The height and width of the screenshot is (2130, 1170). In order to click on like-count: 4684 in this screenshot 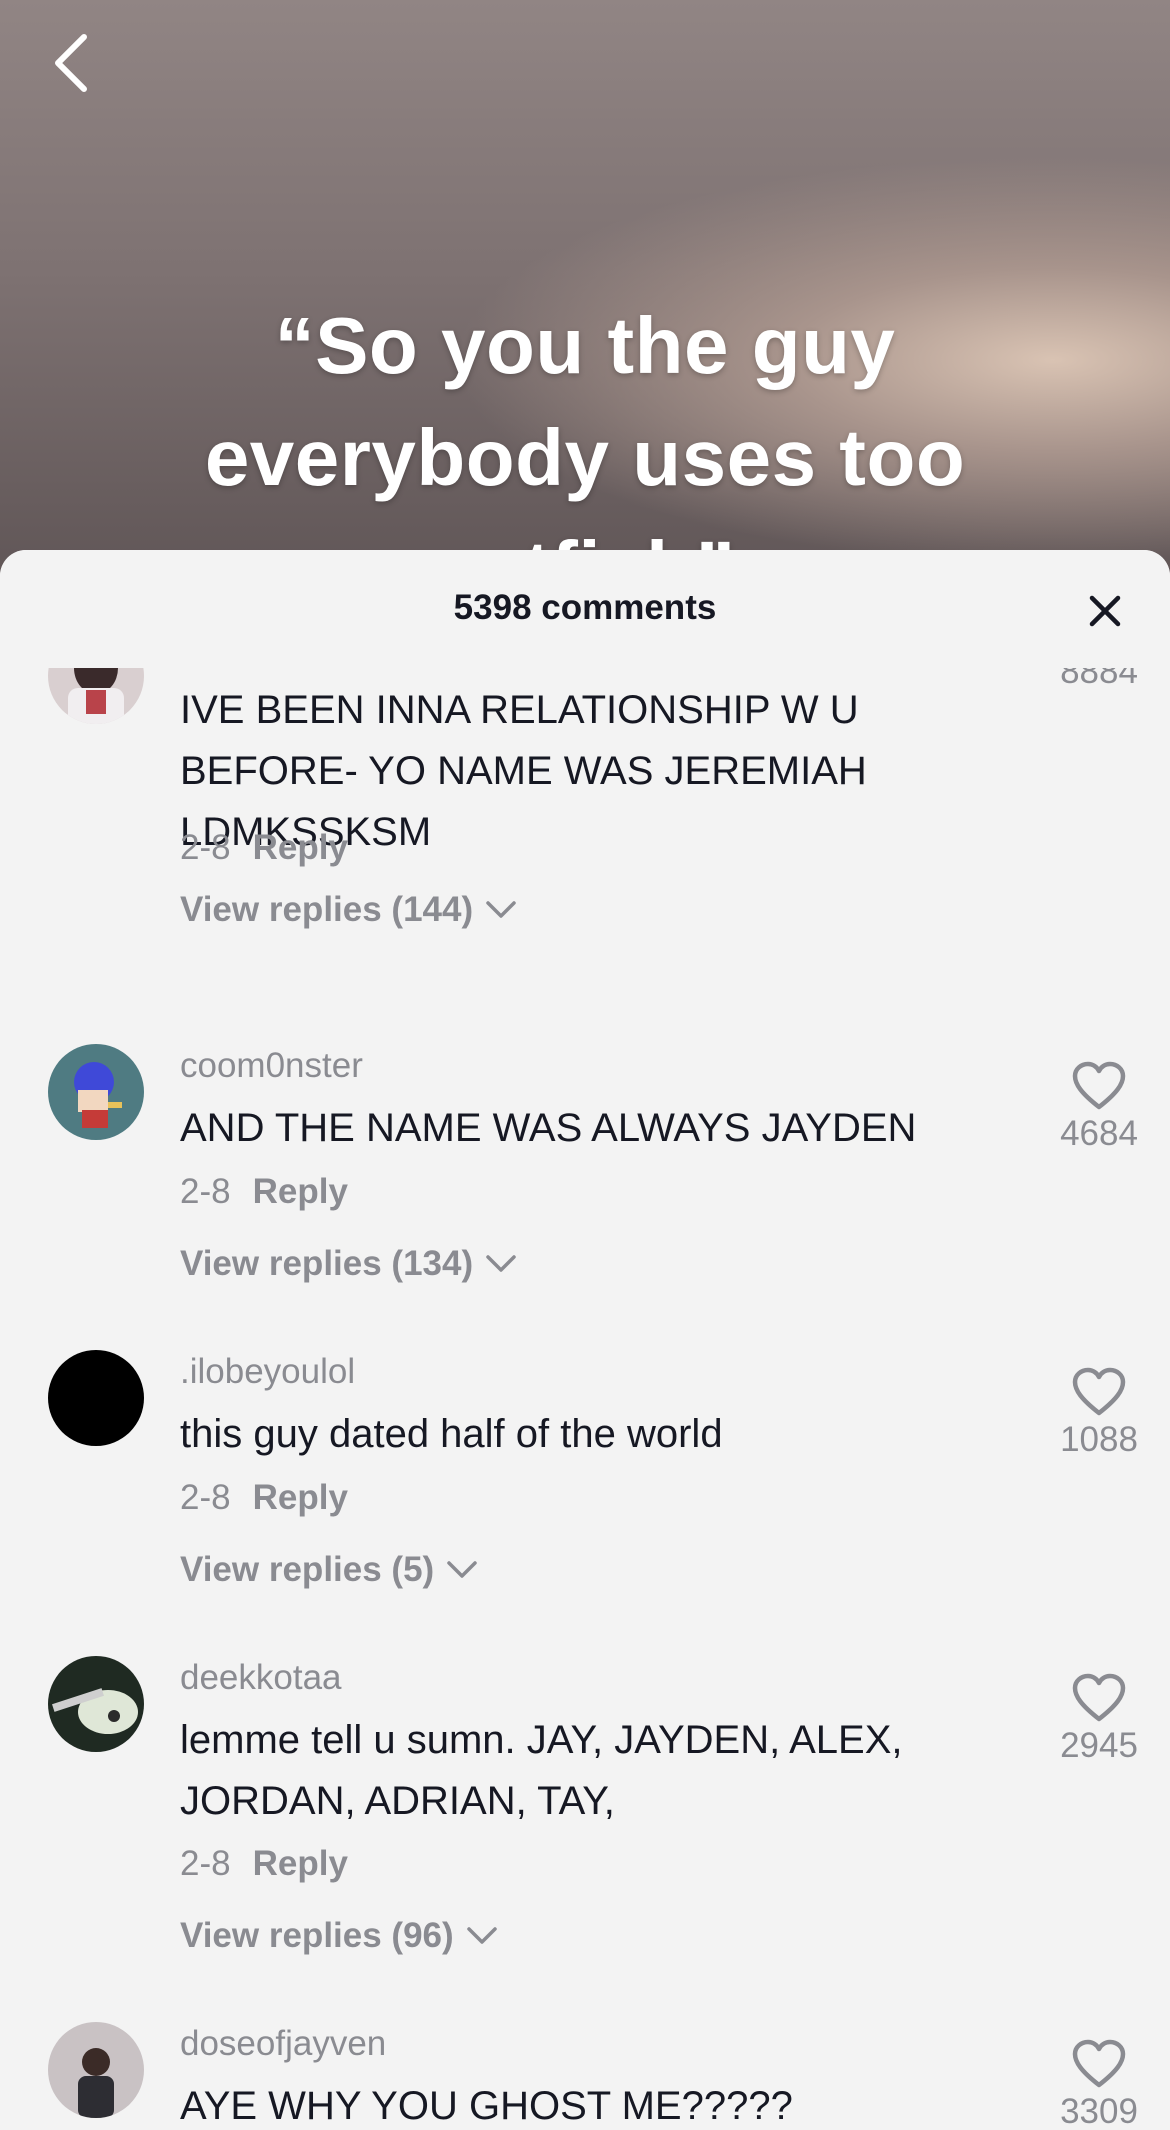, I will do `click(1099, 1133)`.